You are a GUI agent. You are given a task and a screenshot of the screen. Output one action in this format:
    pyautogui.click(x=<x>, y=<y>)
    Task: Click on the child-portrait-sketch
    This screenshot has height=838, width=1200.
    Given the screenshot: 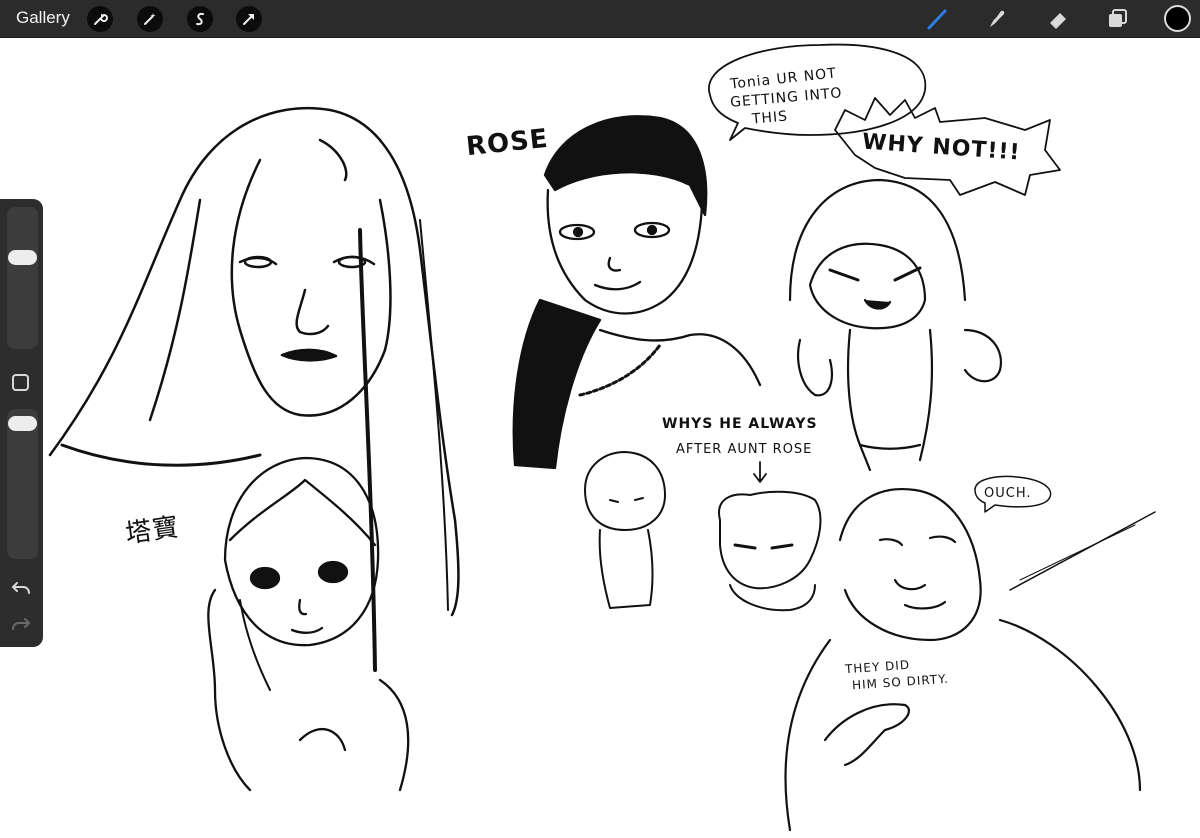 What is the action you would take?
    pyautogui.click(x=308, y=624)
    